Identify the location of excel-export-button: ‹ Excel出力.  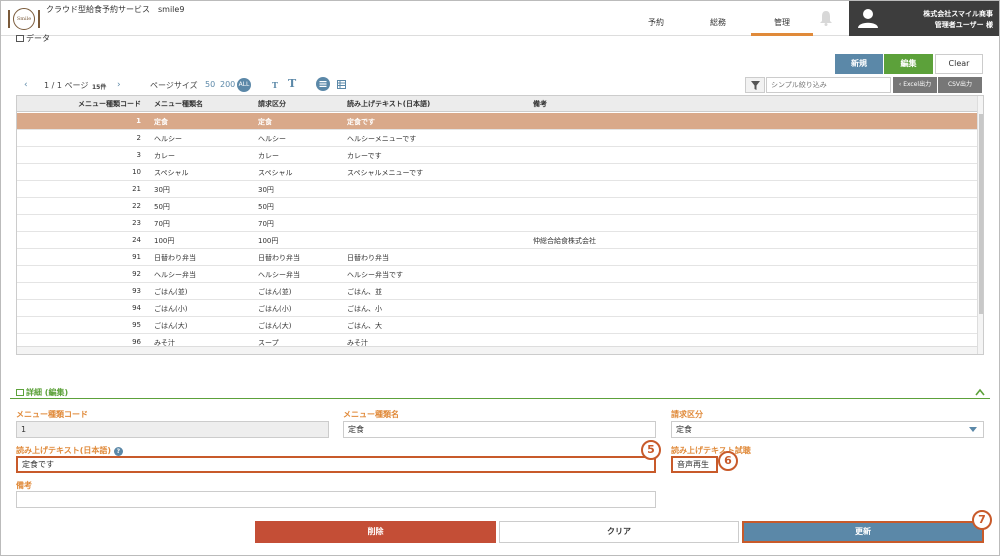
(915, 85).